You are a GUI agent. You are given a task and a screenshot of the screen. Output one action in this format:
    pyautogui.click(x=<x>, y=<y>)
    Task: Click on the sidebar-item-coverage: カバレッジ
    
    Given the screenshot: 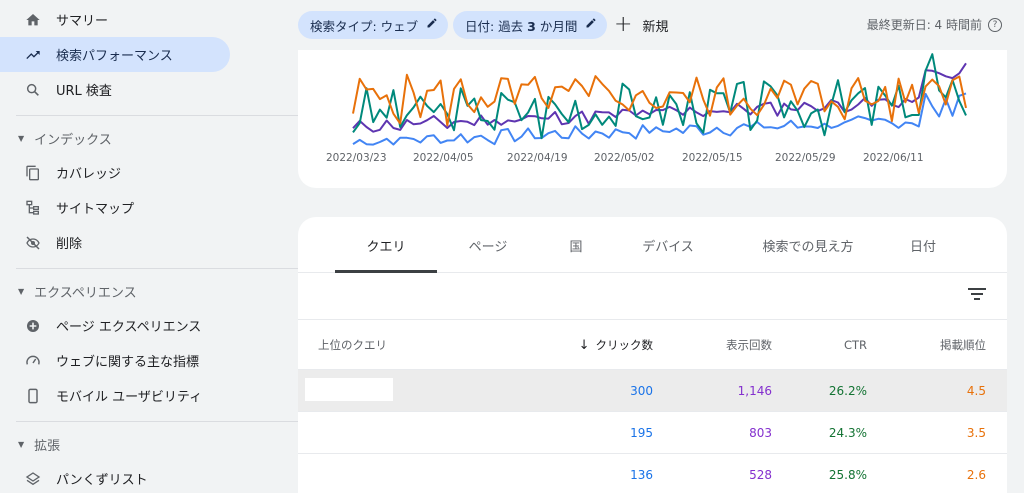 What is the action you would take?
    pyautogui.click(x=115, y=172)
    